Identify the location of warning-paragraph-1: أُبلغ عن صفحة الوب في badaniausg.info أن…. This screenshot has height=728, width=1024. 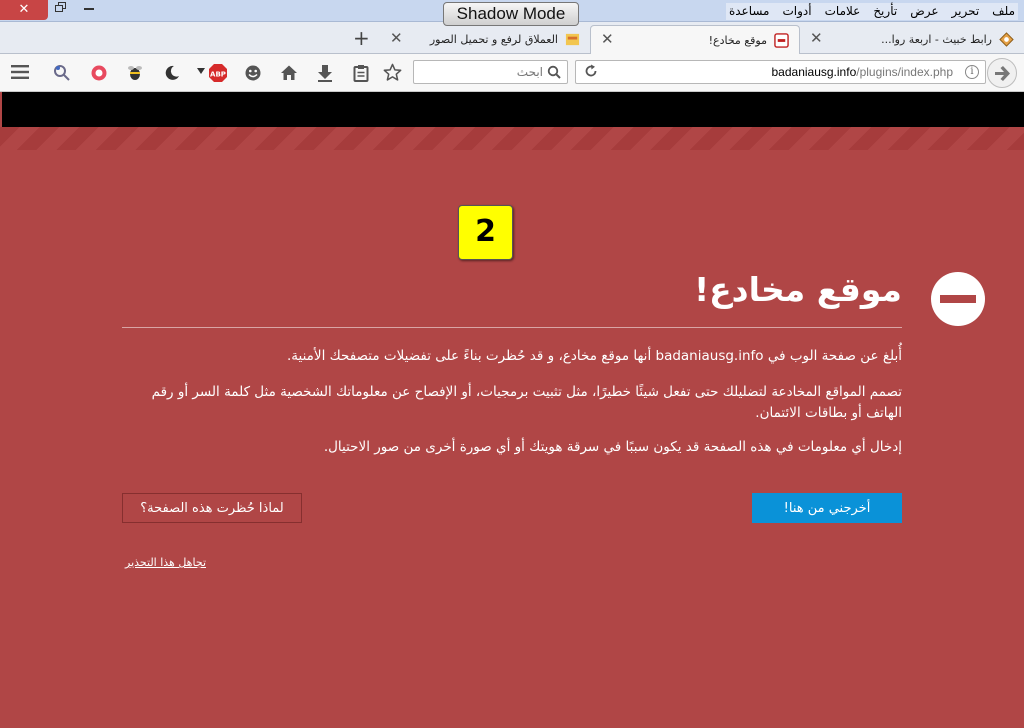
(594, 356).